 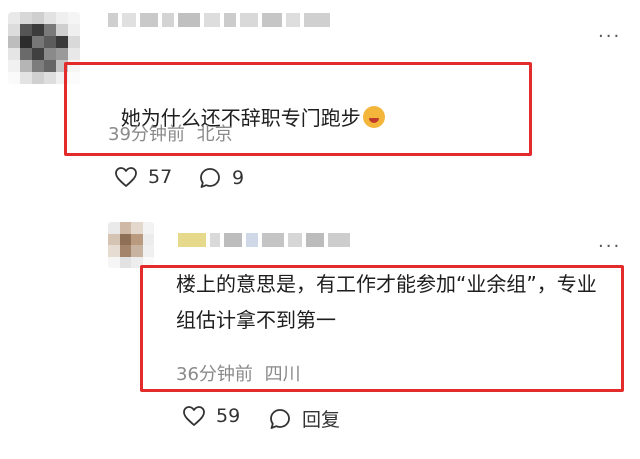 What do you see at coordinates (386, 302) in the screenshot?
I see `comment-text: 楼上的意思是，有工作才能参加“业余组”，专业组估计拿不到第一` at bounding box center [386, 302].